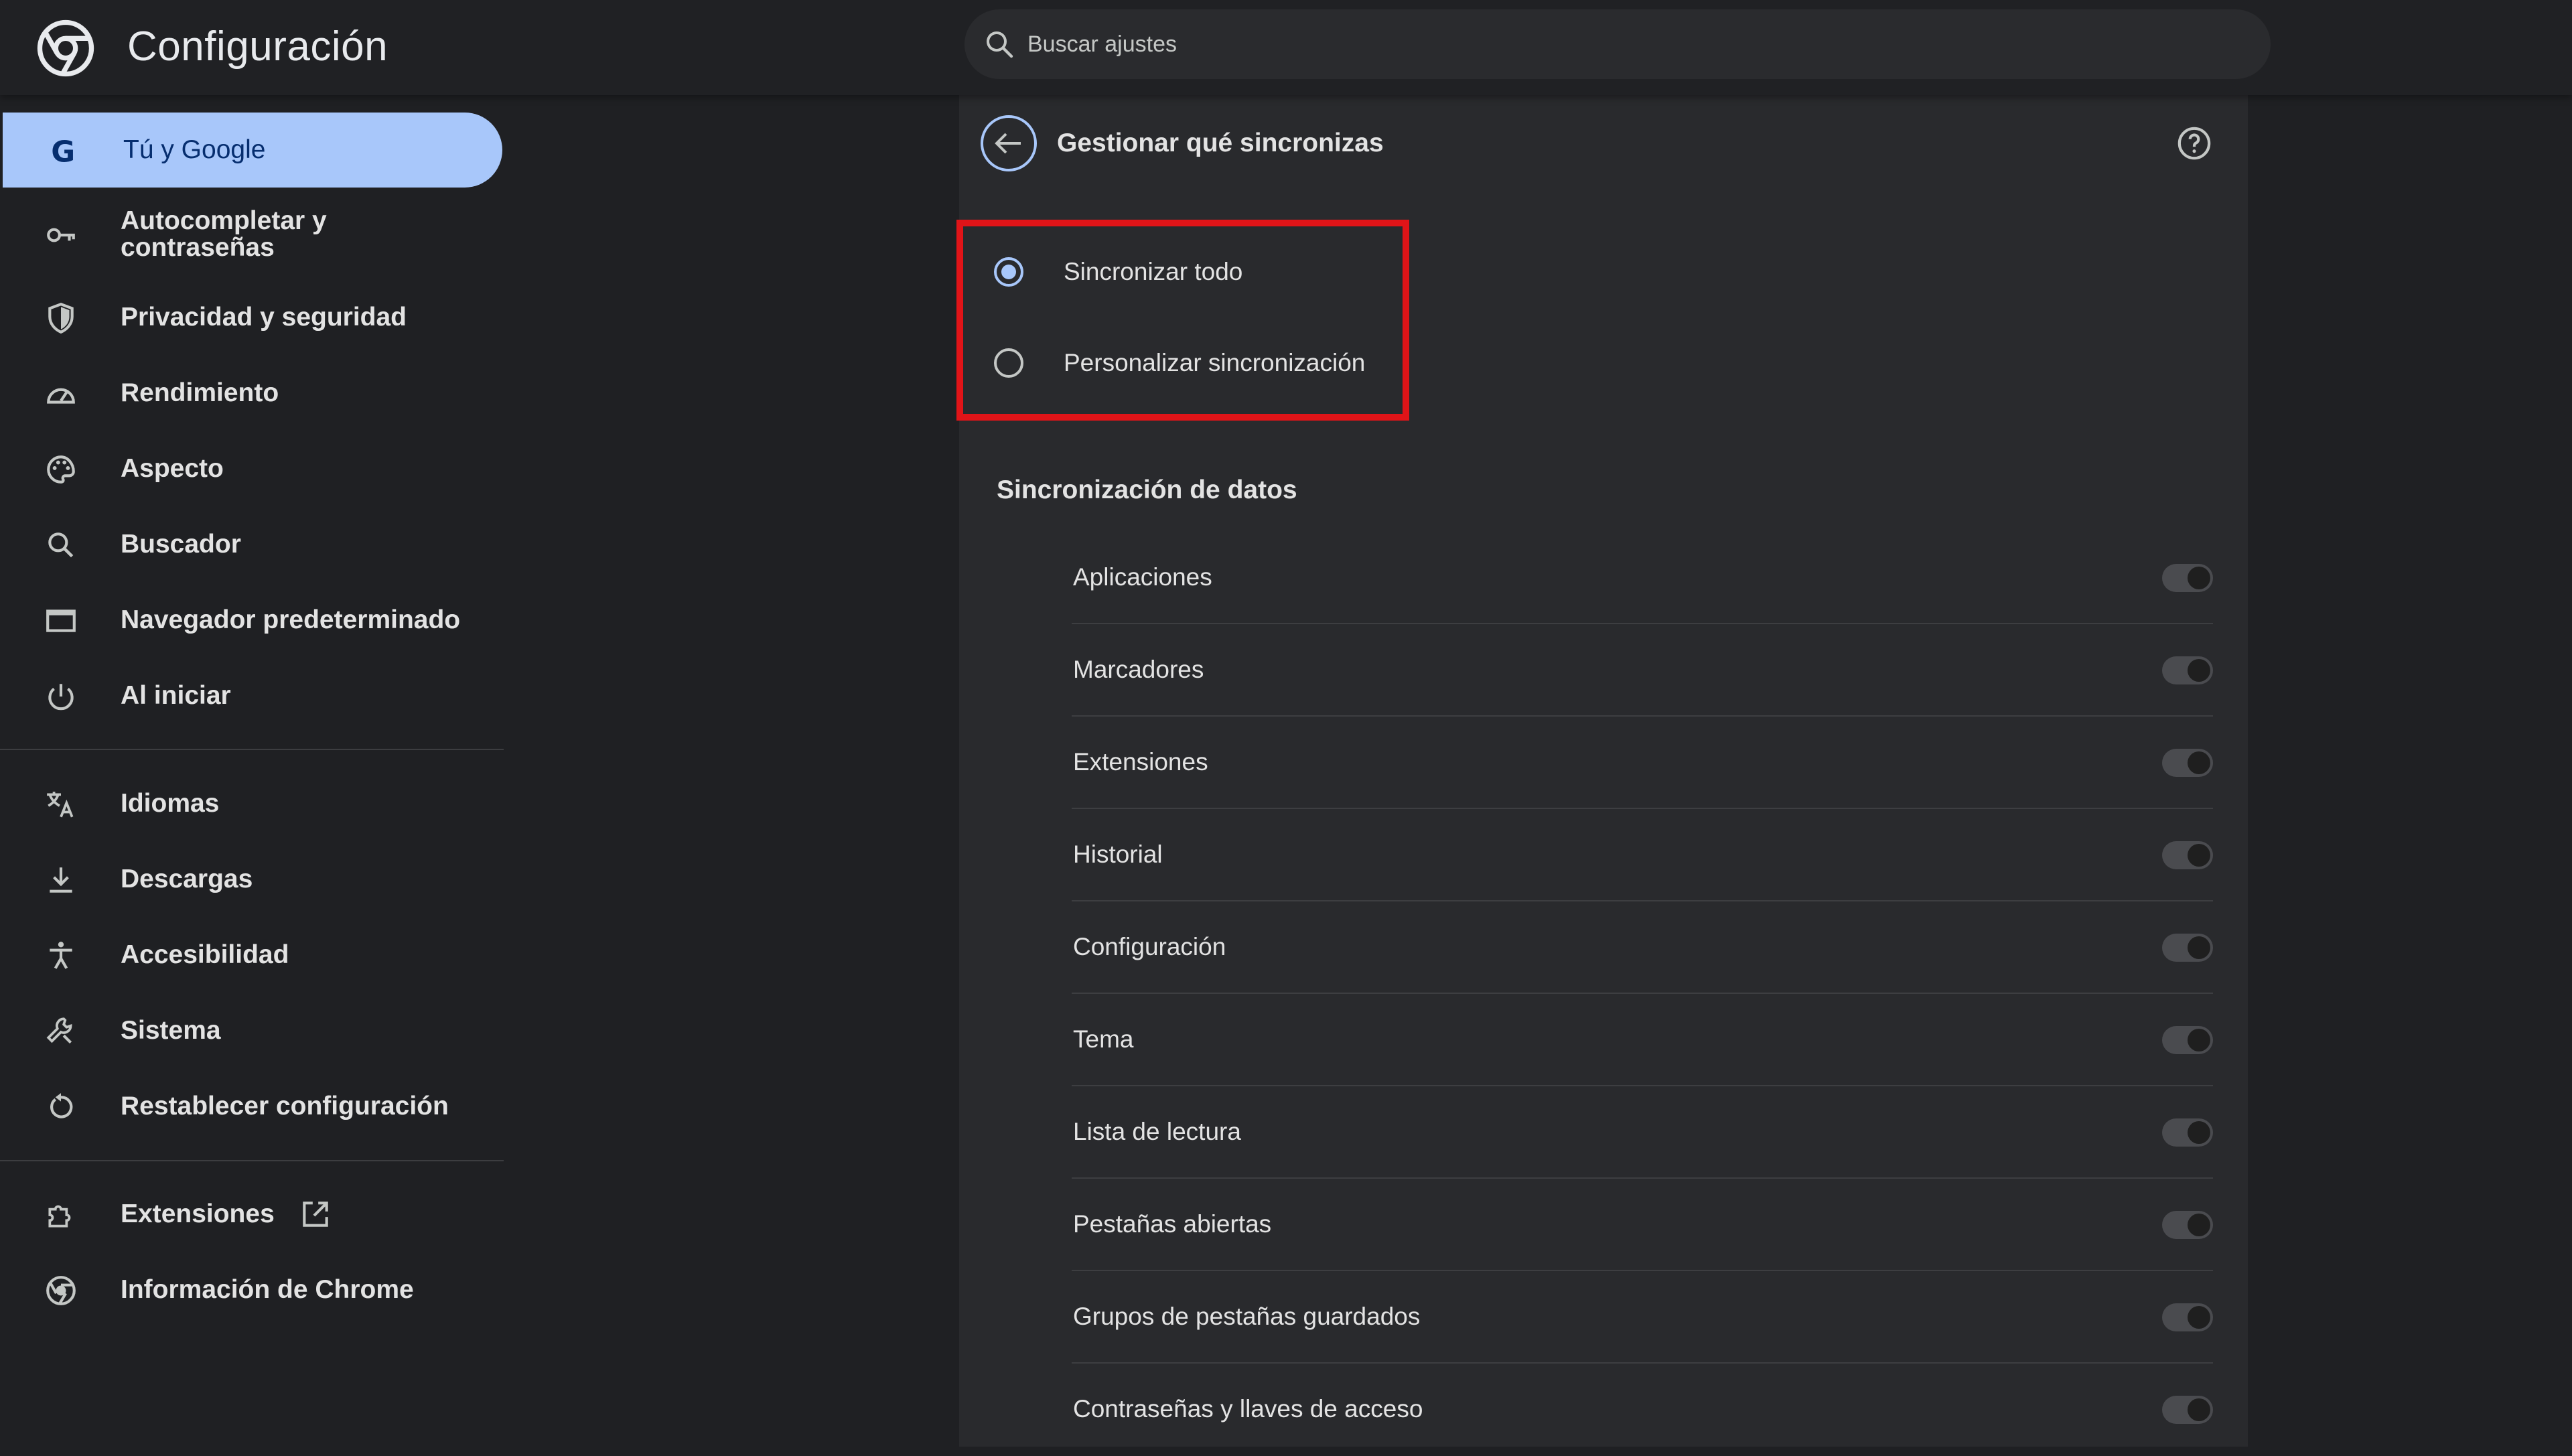 Image resolution: width=2572 pixels, height=1456 pixels. I want to click on sidebar-item-downloads: Descargas, so click(250, 879).